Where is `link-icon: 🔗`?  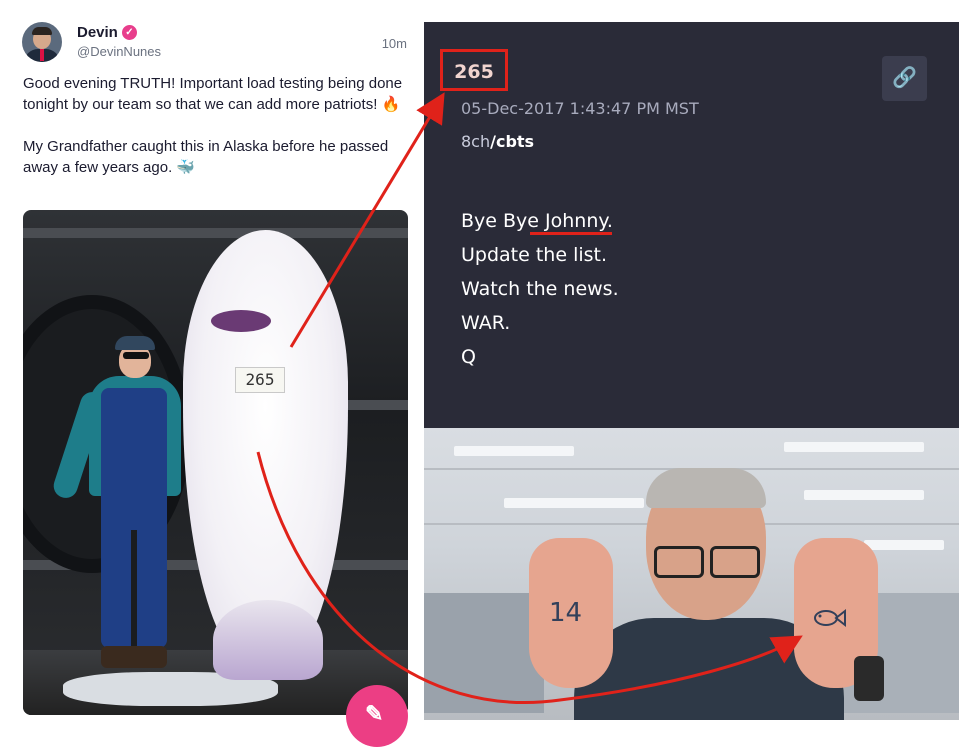 link-icon: 🔗 is located at coordinates (904, 78).